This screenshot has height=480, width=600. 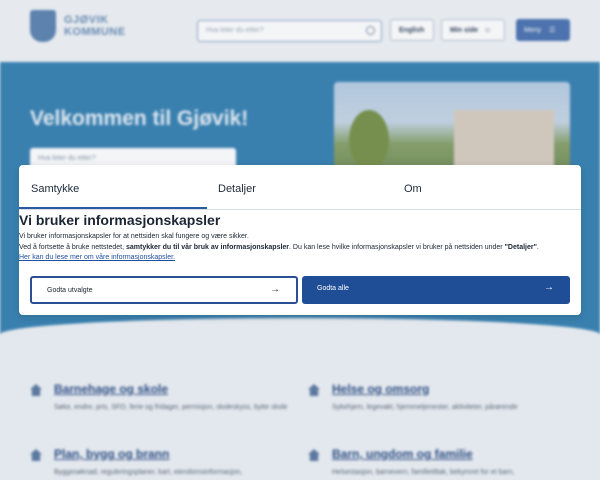 What do you see at coordinates (164, 290) in the screenshot?
I see `accept-selected-button: Godta utvalgte →` at bounding box center [164, 290].